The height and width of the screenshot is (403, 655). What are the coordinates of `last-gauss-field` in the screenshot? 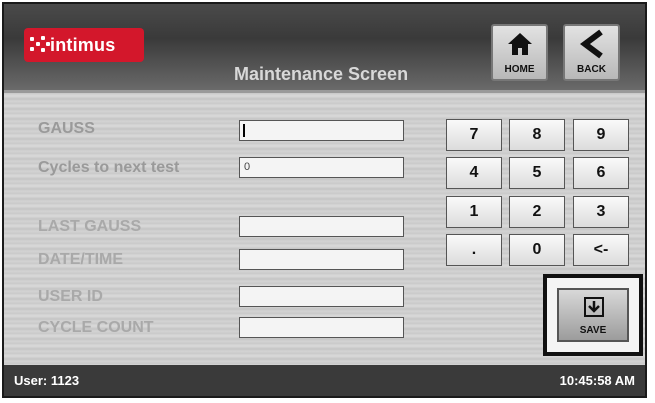 It's located at (321, 226).